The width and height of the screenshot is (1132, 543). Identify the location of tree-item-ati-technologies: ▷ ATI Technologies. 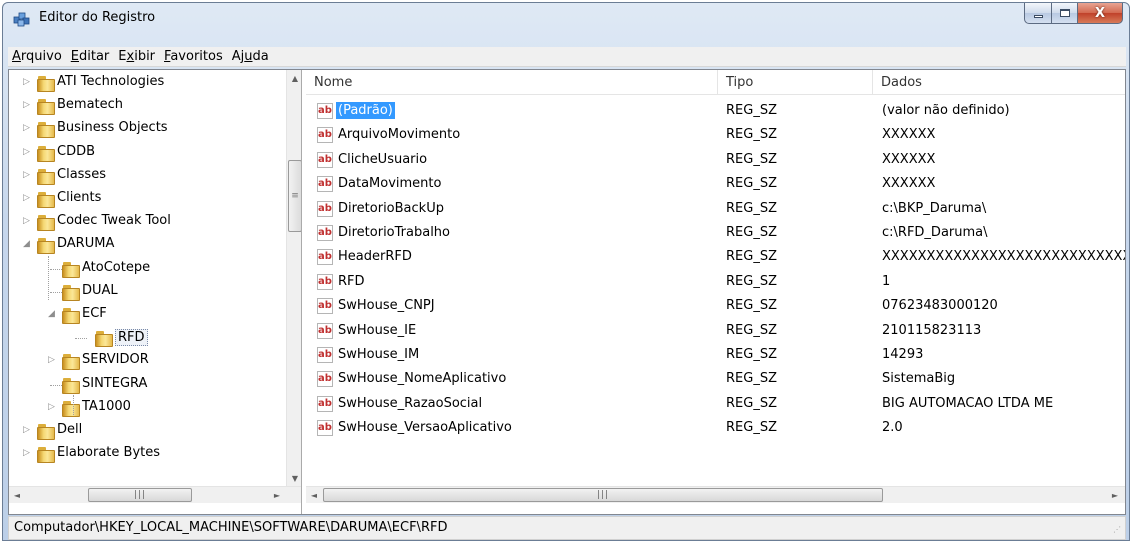
(147, 83).